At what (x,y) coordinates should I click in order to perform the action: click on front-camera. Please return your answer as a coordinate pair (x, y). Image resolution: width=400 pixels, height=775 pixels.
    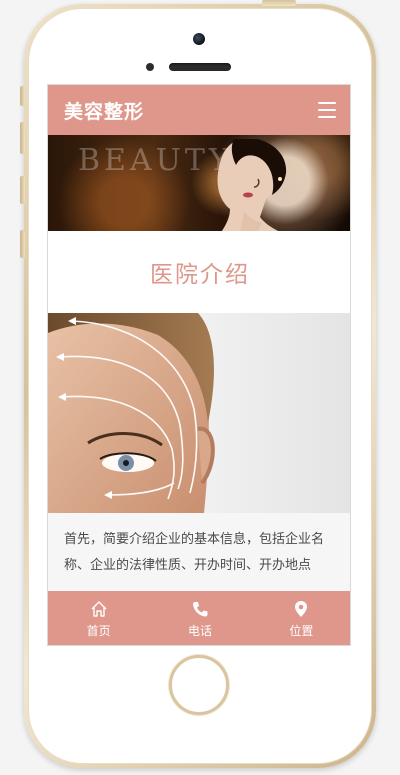
    Looking at the image, I should click on (199, 39).